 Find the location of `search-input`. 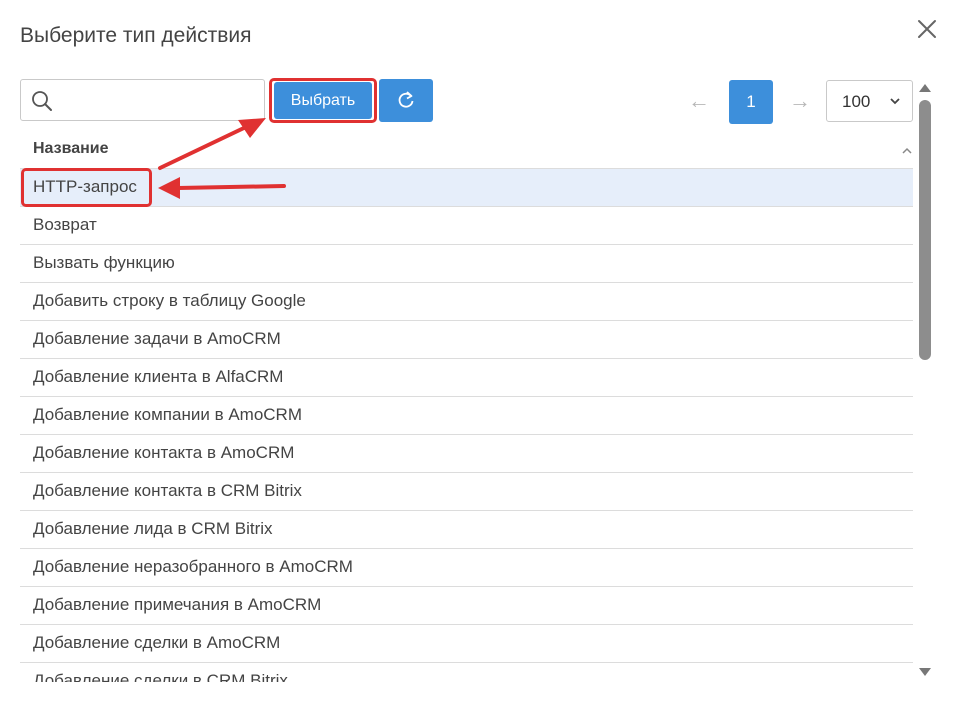

search-input is located at coordinates (159, 100).